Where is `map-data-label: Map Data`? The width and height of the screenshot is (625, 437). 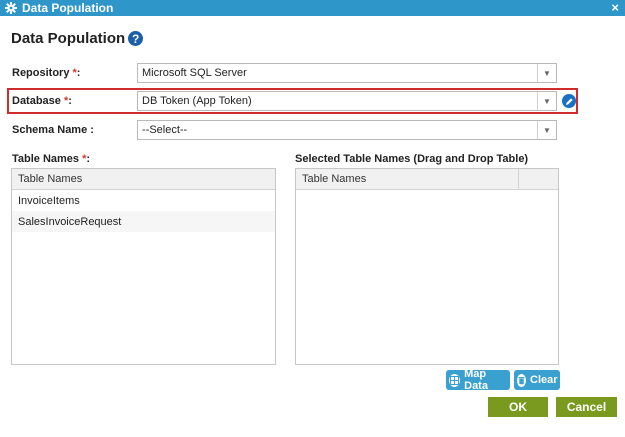 map-data-label: Map Data is located at coordinates (476, 380).